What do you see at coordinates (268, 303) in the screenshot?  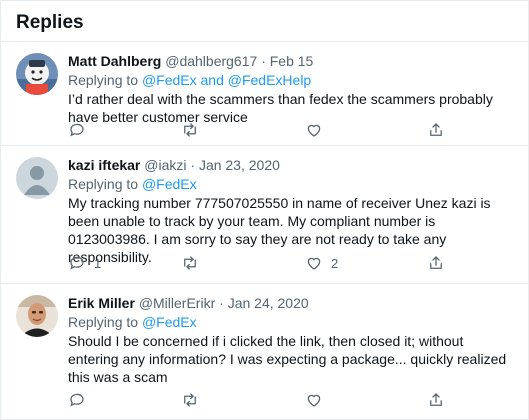 I see `reply-date: Jan 24, 2020` at bounding box center [268, 303].